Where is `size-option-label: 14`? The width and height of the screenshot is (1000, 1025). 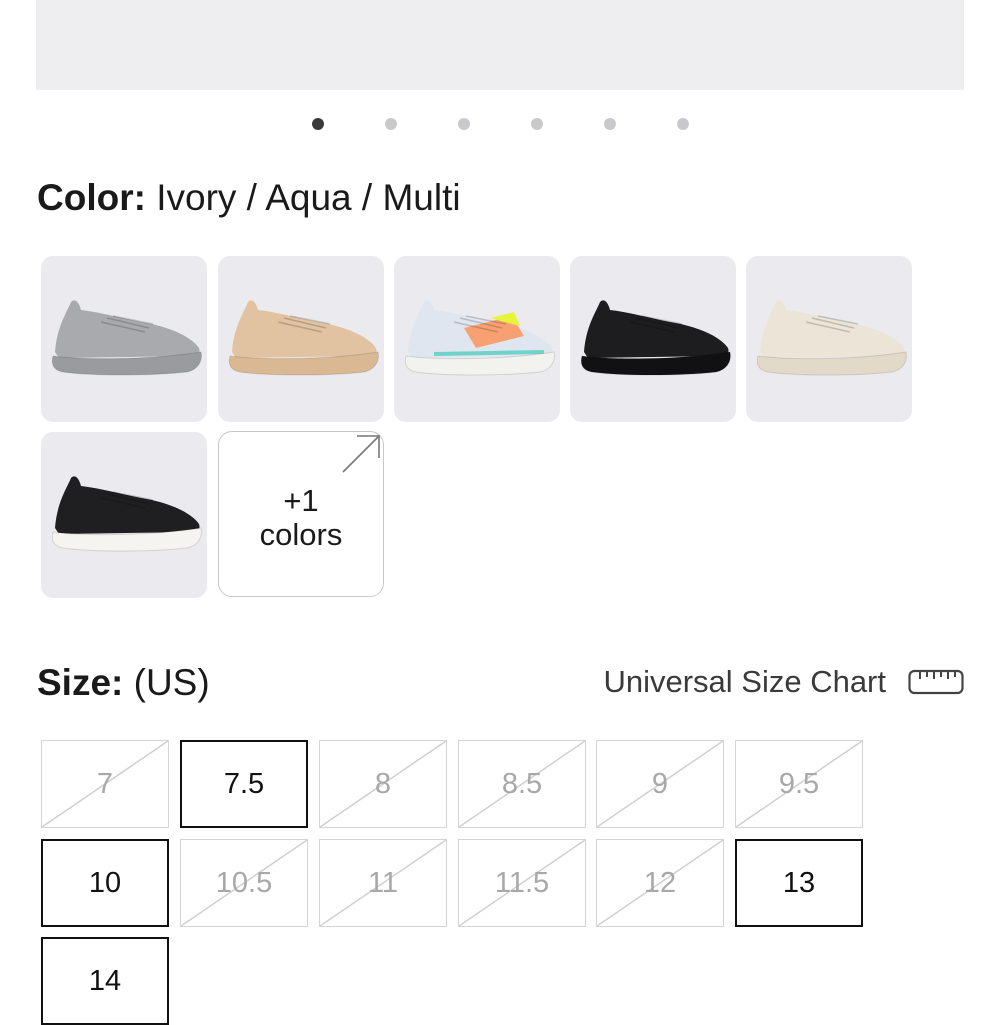
size-option-label: 14 is located at coordinates (105, 980).